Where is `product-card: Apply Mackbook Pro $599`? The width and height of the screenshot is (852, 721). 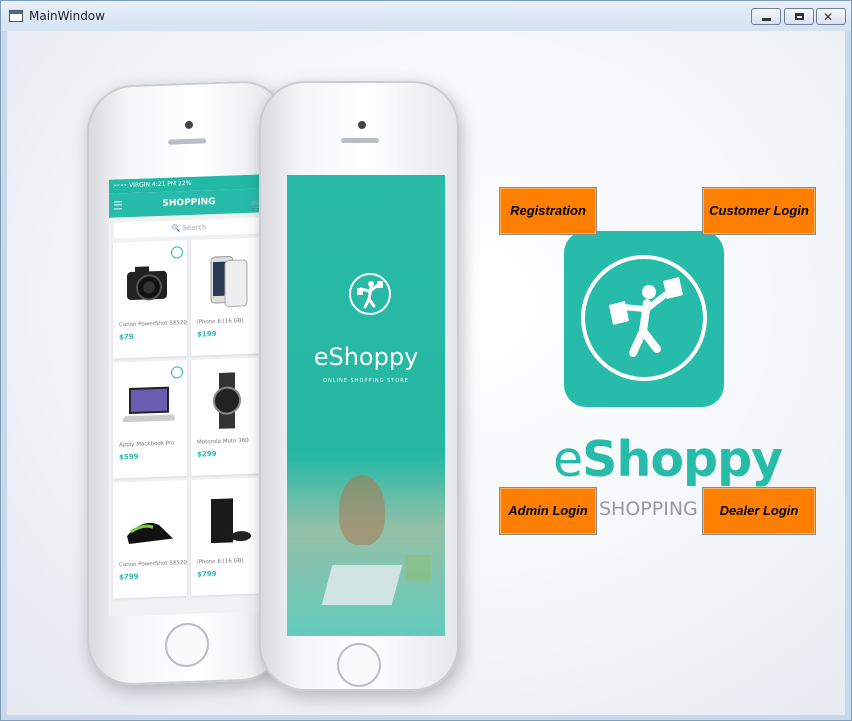
product-card: Apply Mackbook Pro $599 is located at coordinates (150, 419).